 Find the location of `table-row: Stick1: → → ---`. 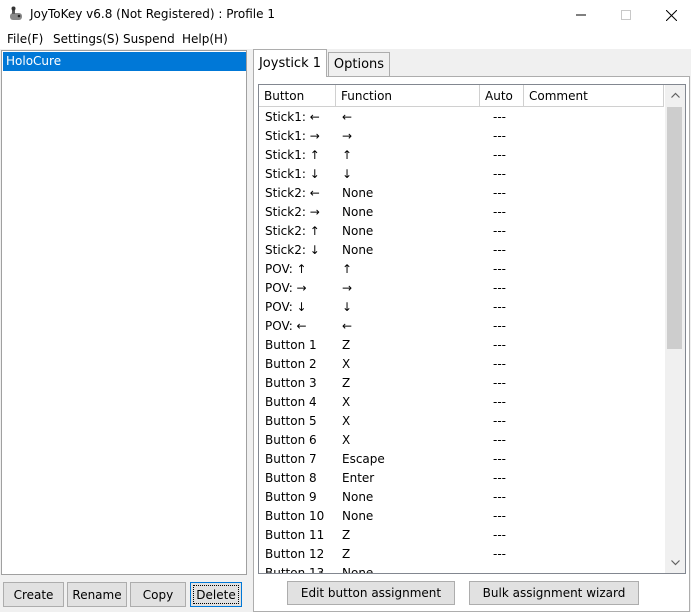

table-row: Stick1: → → --- is located at coordinates (462, 136).